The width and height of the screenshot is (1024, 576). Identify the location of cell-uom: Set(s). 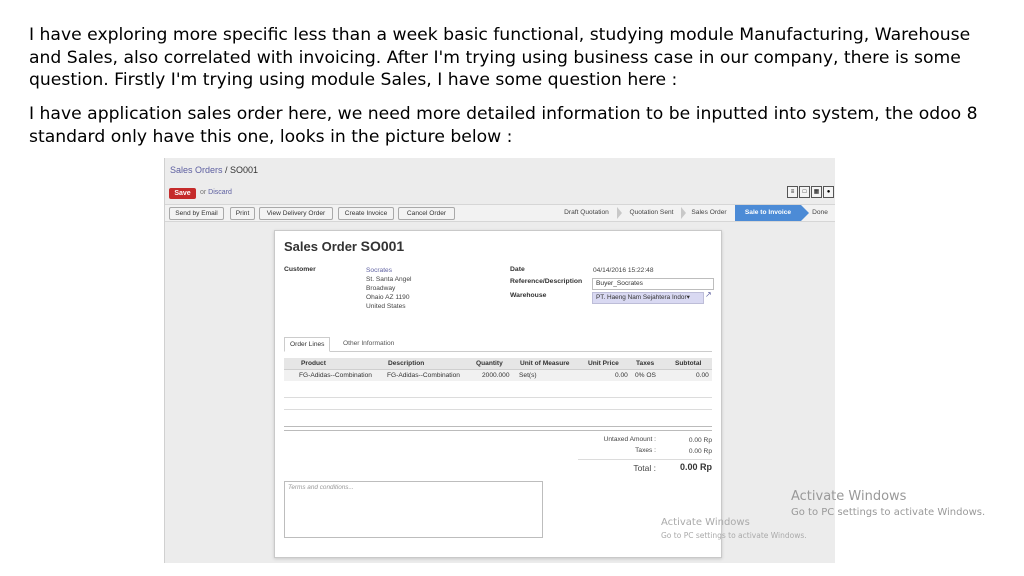
(528, 375).